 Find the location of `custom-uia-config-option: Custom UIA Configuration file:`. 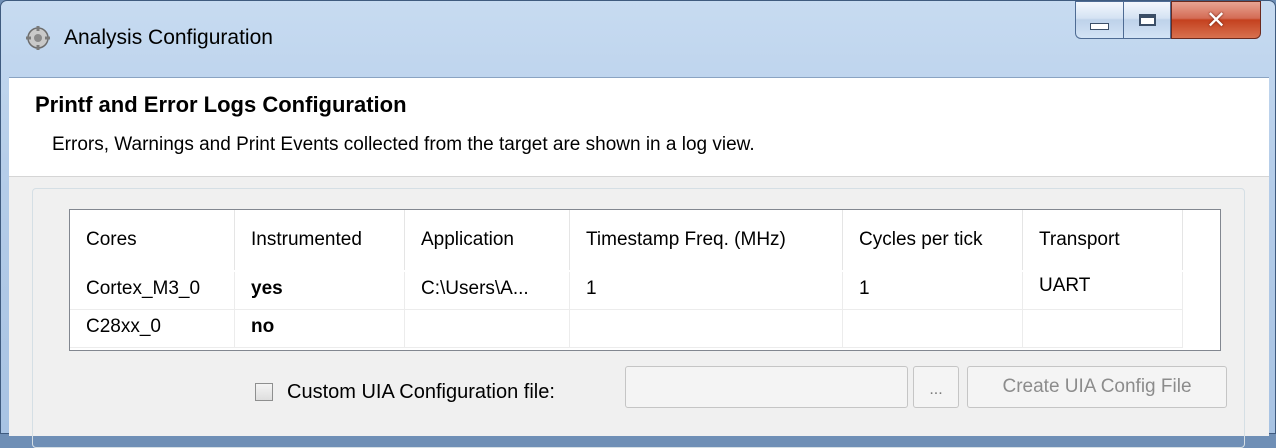

custom-uia-config-option: Custom UIA Configuration file: is located at coordinates (405, 392).